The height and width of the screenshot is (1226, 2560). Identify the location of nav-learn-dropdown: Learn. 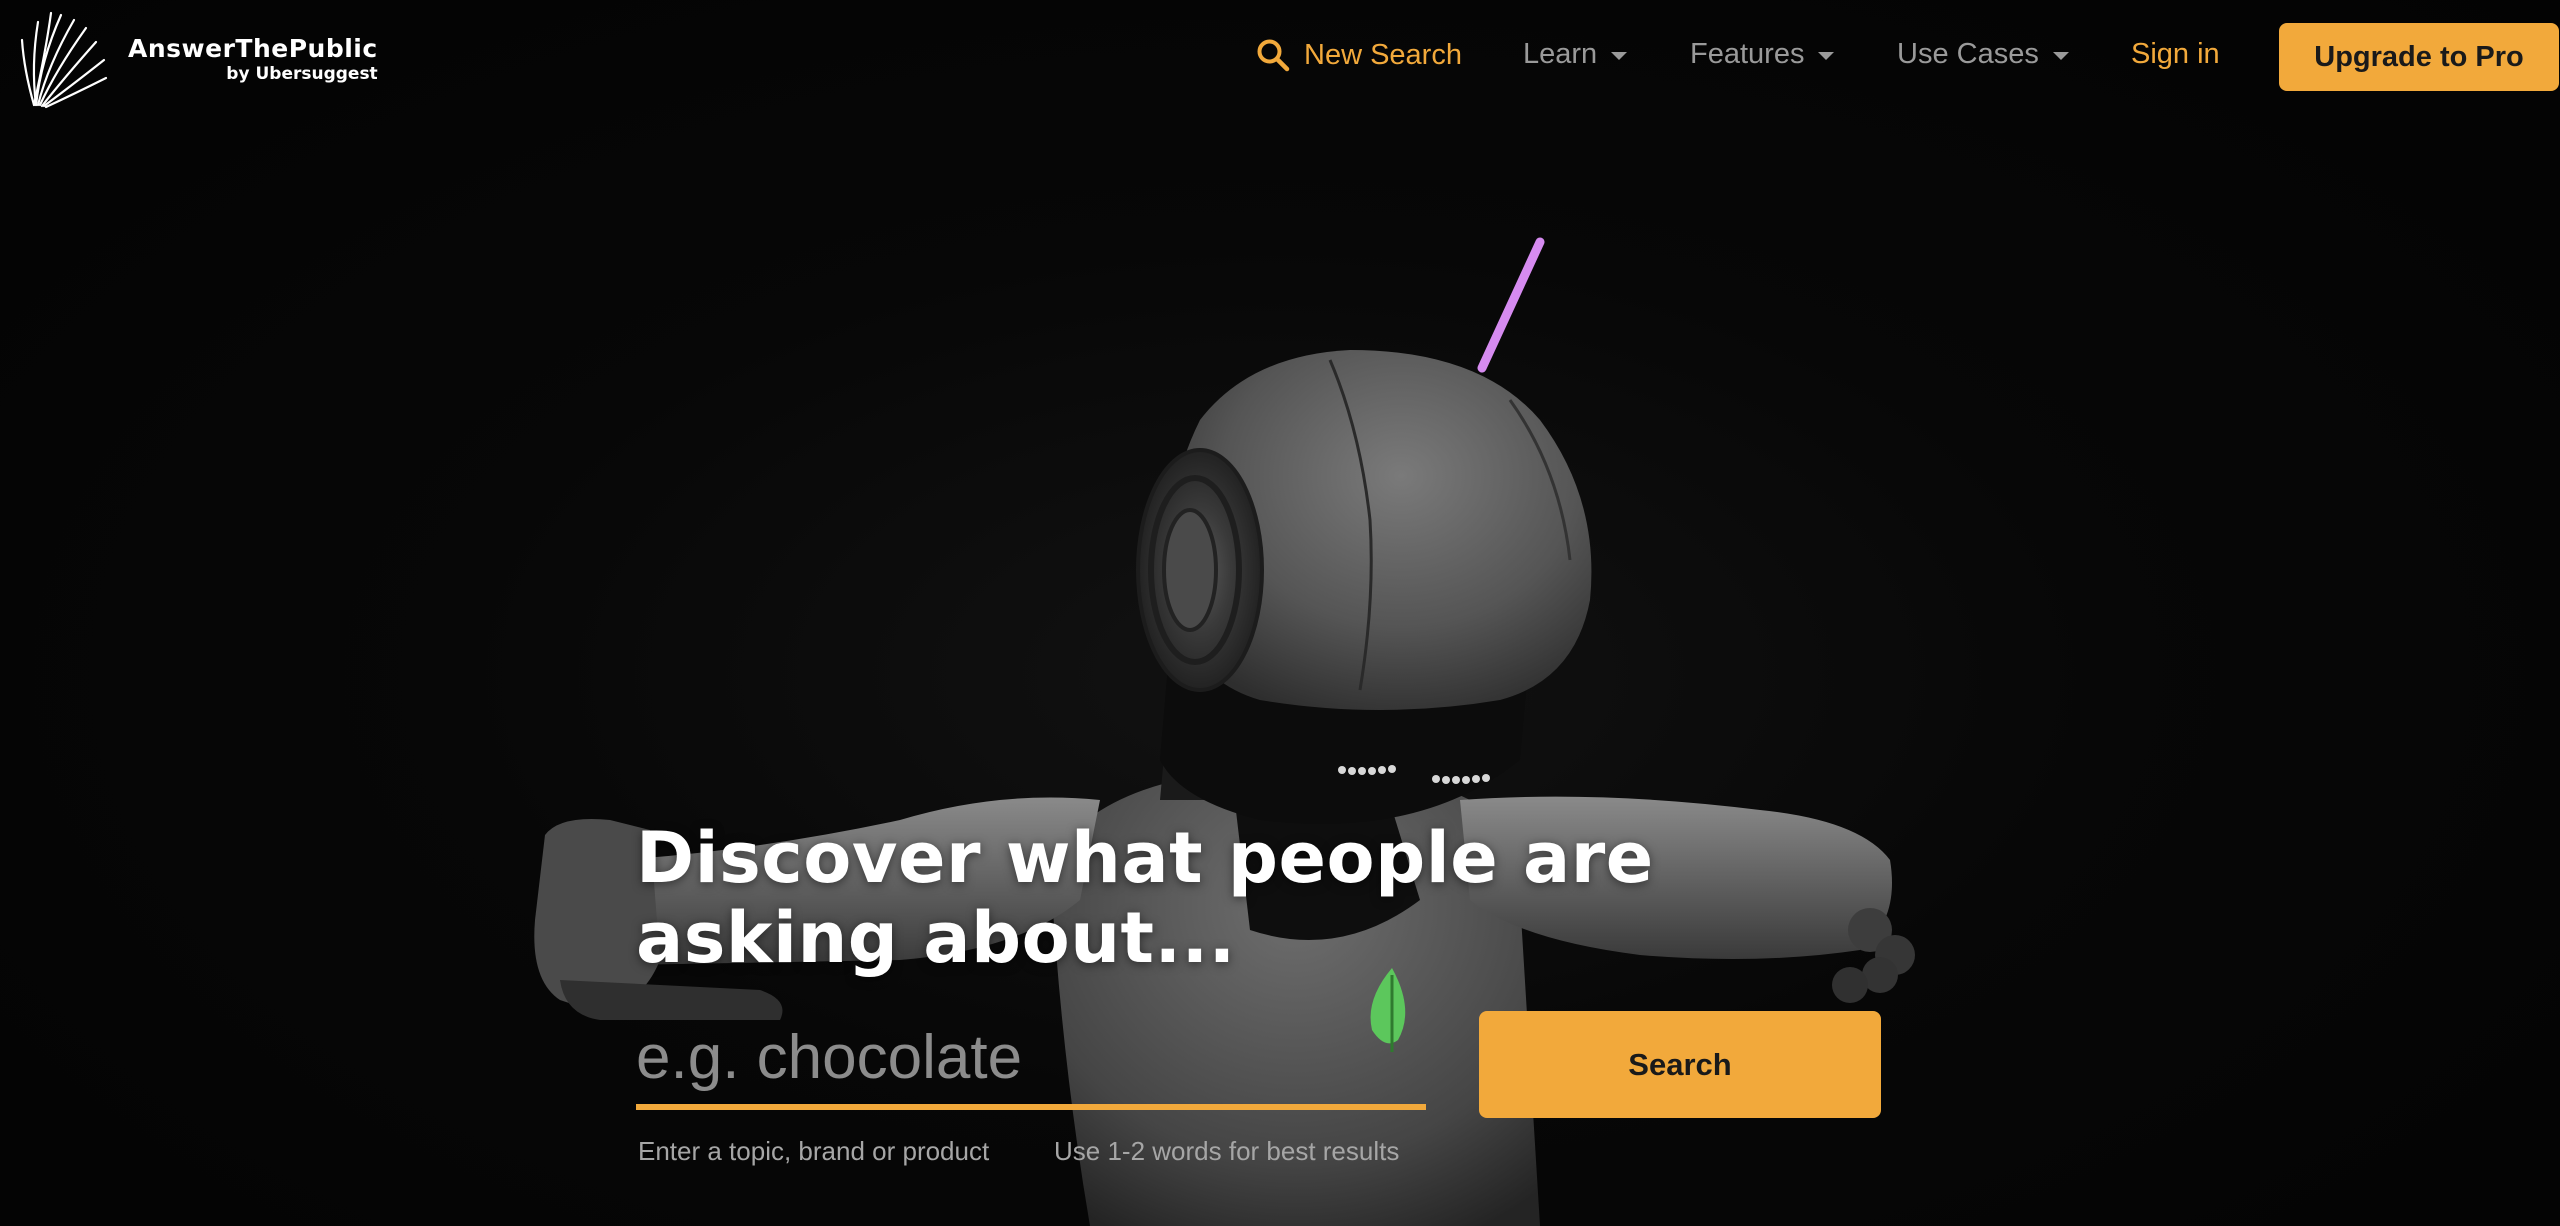
(1575, 54).